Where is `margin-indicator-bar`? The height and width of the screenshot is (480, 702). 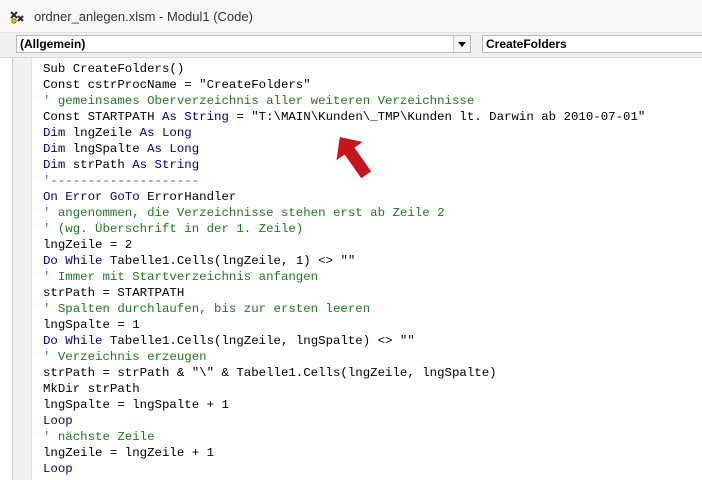 margin-indicator-bar is located at coordinates (22, 269).